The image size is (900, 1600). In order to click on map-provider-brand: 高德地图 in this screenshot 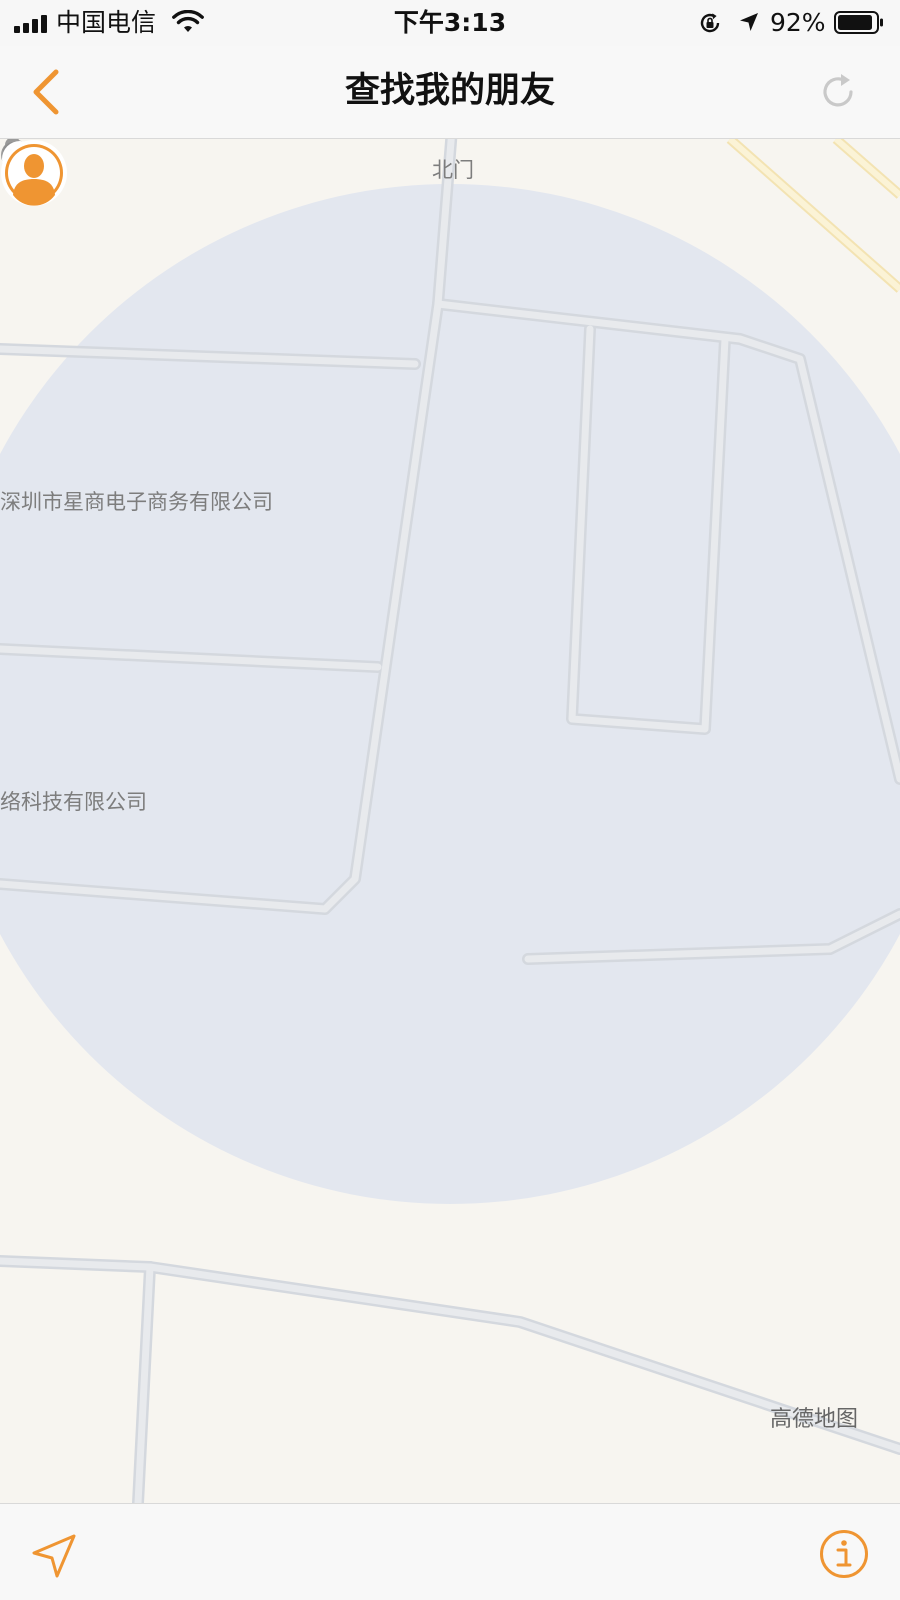, I will do `click(814, 1419)`.